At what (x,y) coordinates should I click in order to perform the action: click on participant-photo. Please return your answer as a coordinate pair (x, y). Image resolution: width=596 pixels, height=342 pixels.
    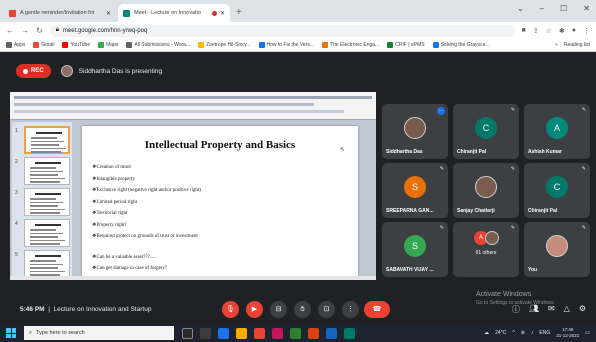
    Looking at the image, I should click on (486, 187).